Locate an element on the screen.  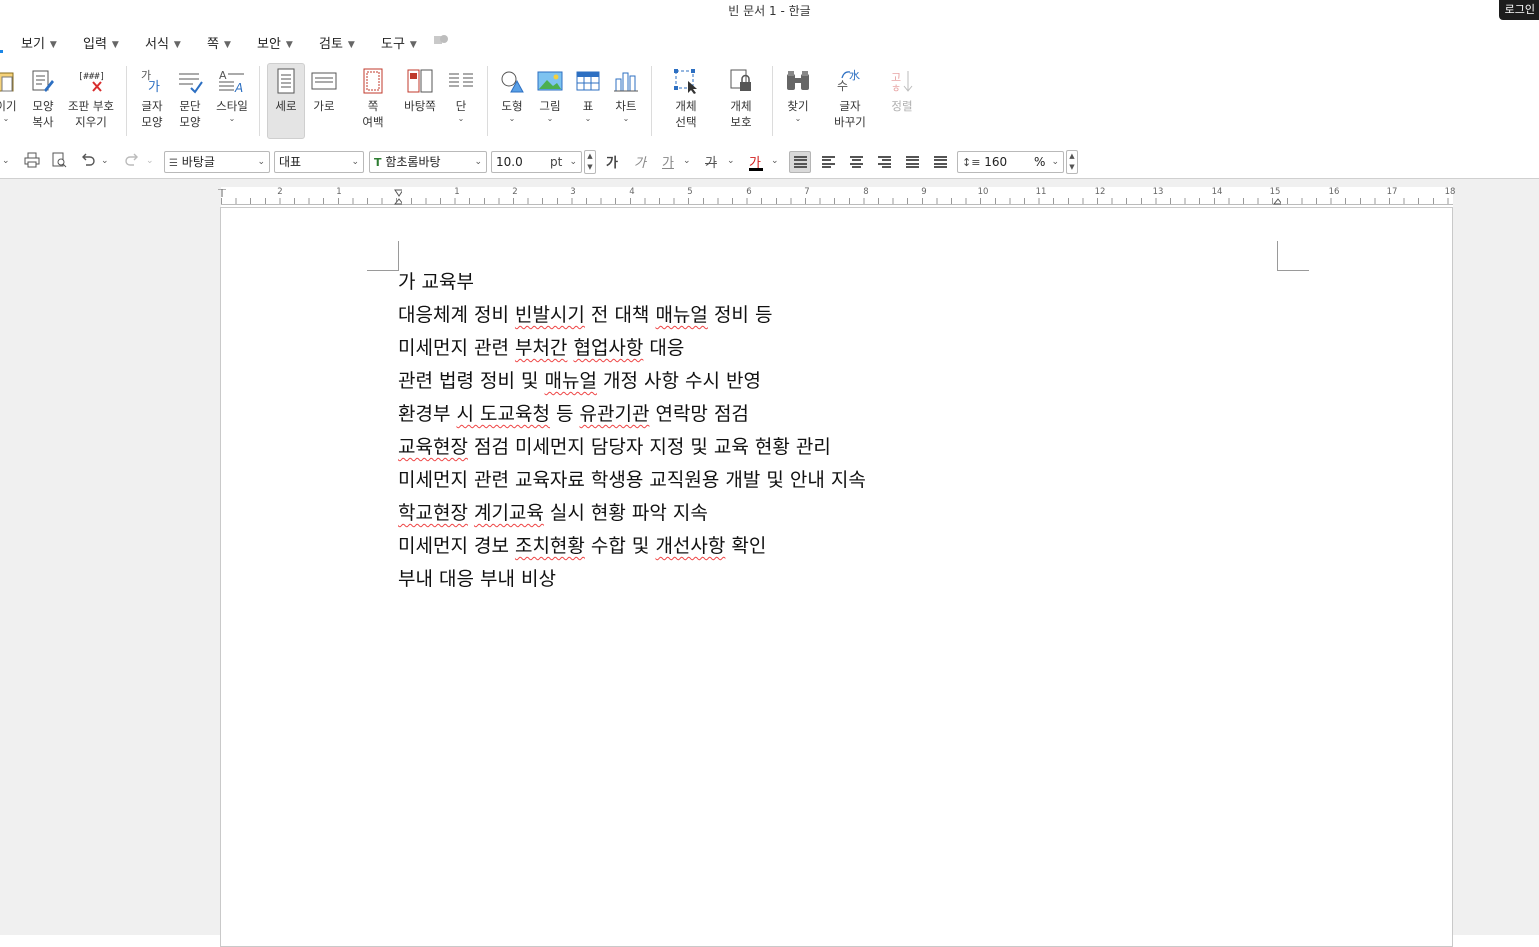
align-distribute-icon is located at coordinates (912, 162).